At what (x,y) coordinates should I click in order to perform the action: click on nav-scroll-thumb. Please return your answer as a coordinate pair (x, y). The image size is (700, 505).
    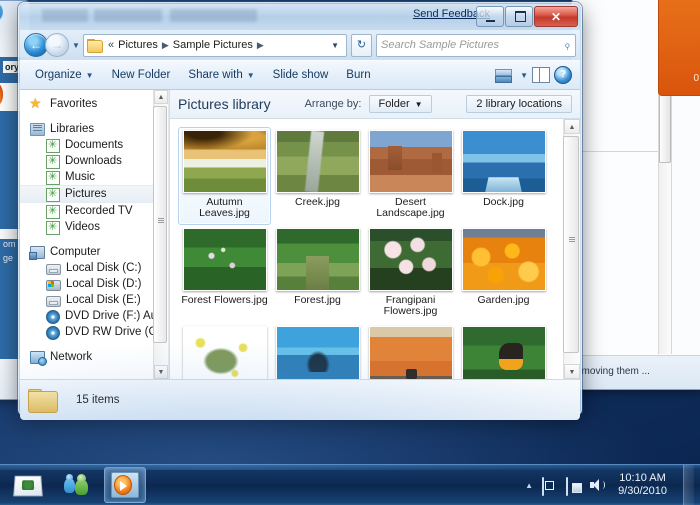
    Looking at the image, I should click on (160, 224).